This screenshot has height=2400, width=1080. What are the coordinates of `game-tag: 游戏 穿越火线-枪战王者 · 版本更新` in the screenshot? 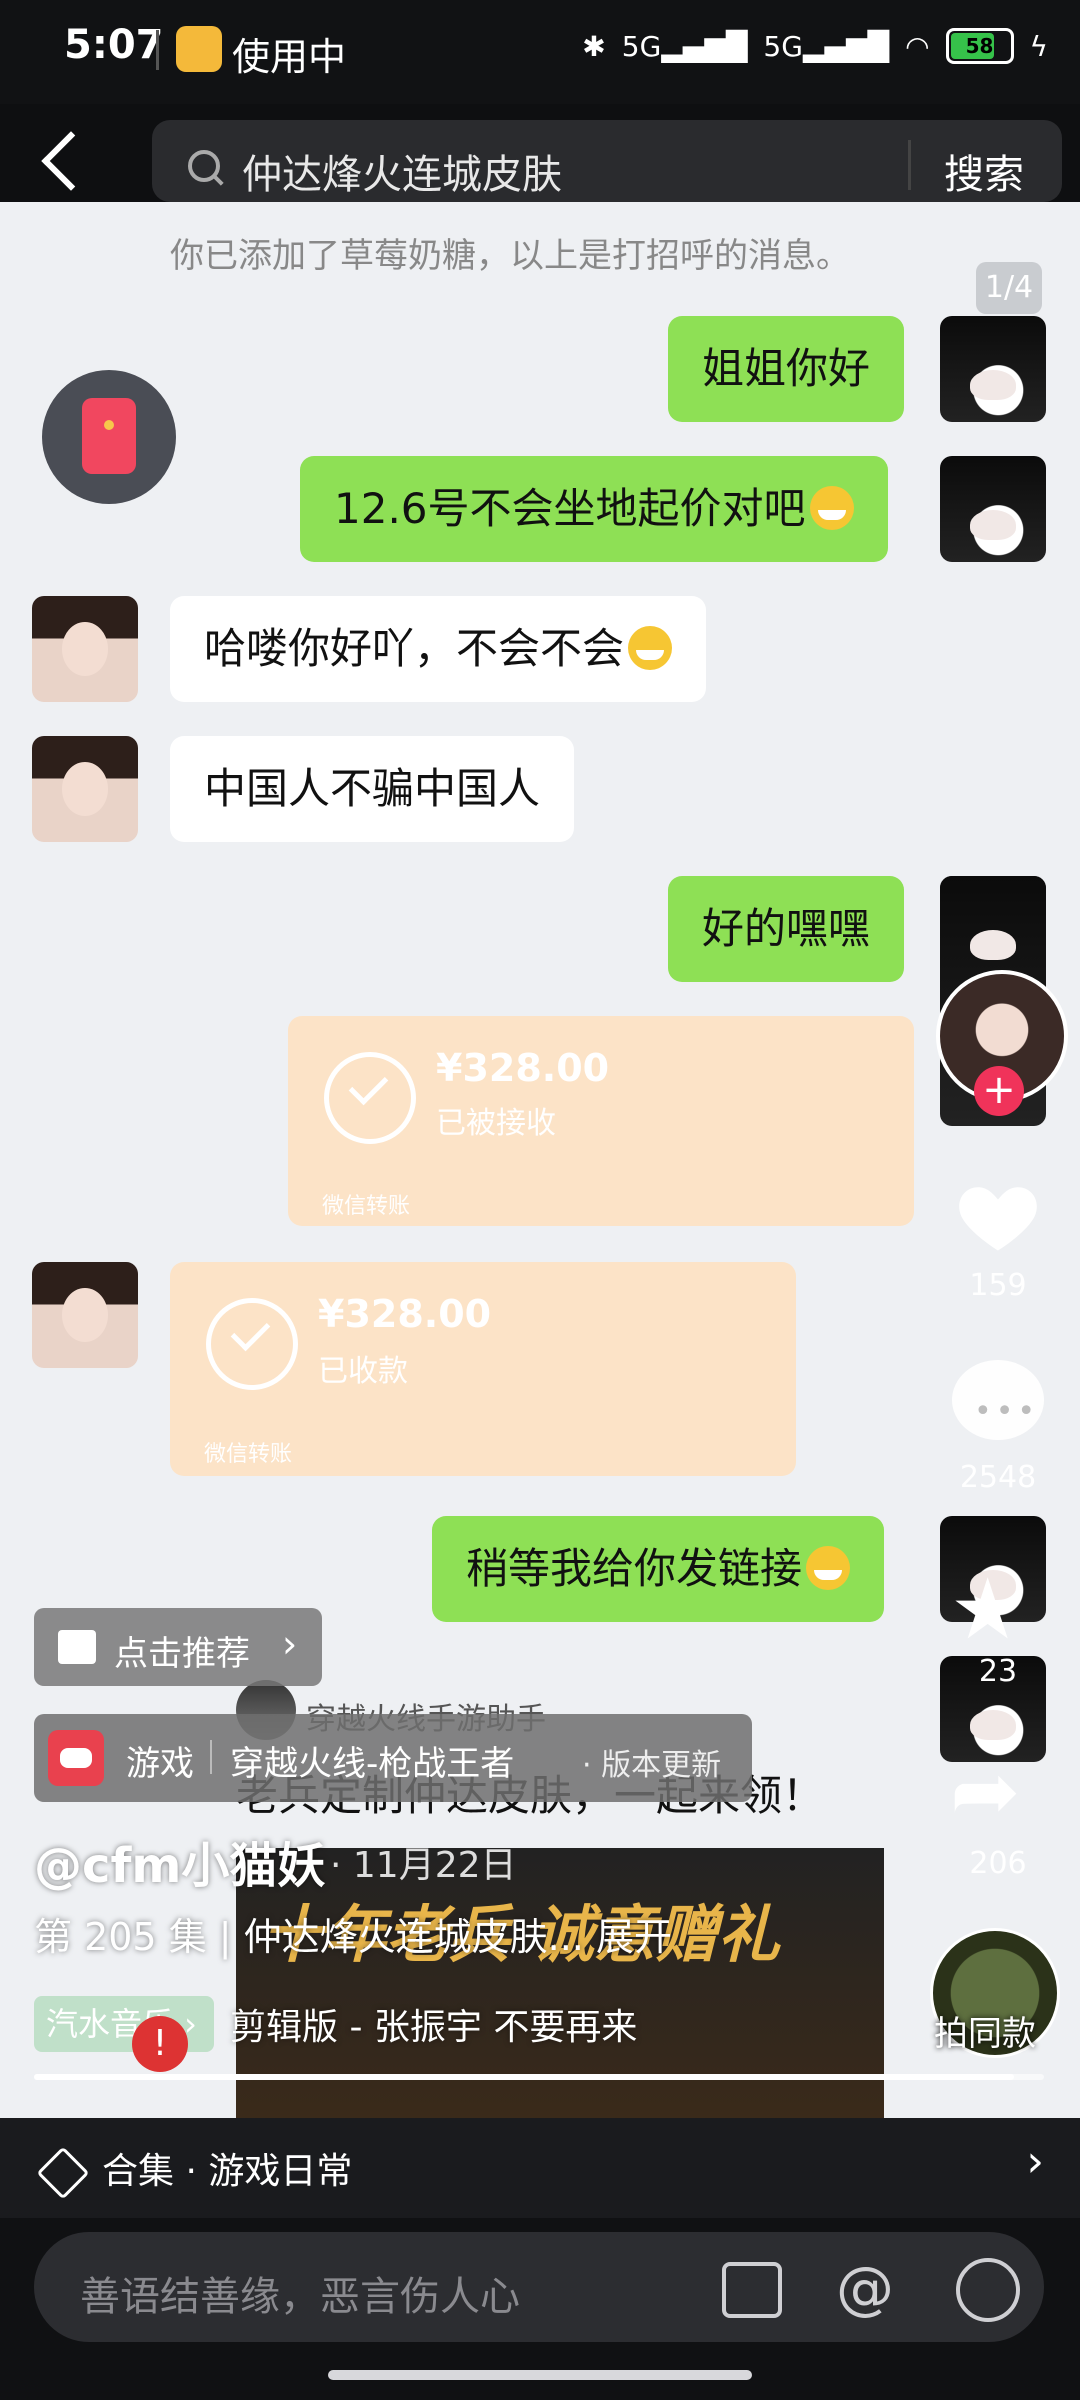 It's located at (393, 1758).